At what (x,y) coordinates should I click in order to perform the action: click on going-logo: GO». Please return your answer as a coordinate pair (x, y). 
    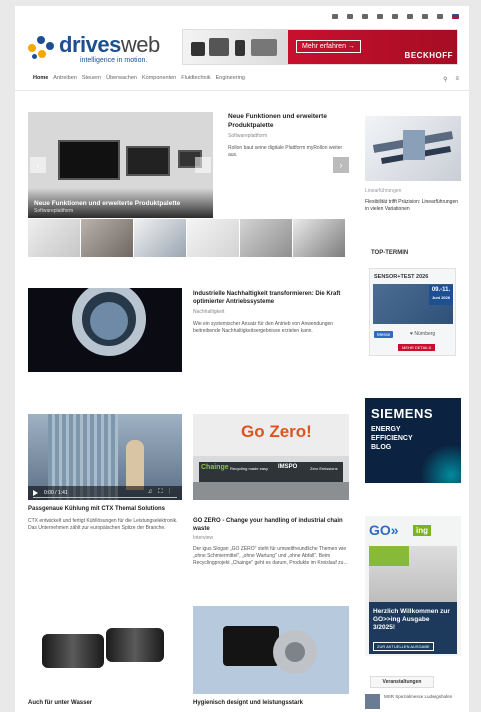
    Looking at the image, I should click on (384, 530).